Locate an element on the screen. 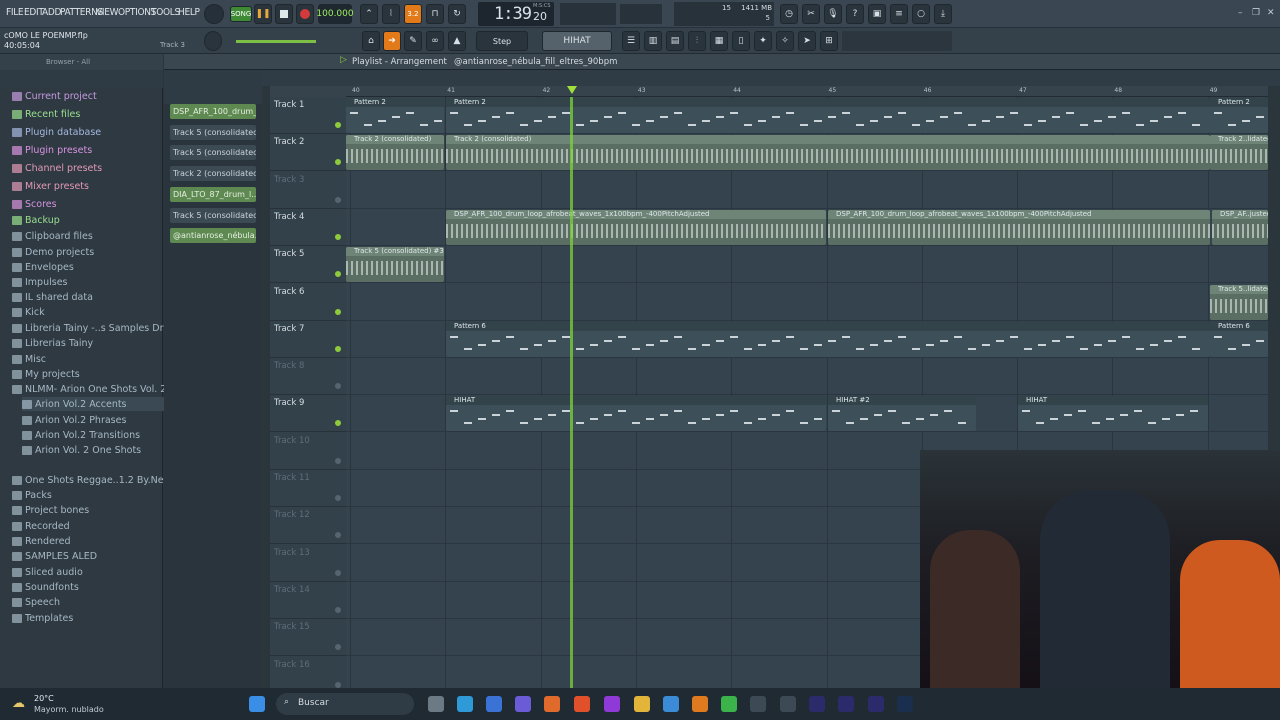  minimize-icon: – is located at coordinates (1240, 13).